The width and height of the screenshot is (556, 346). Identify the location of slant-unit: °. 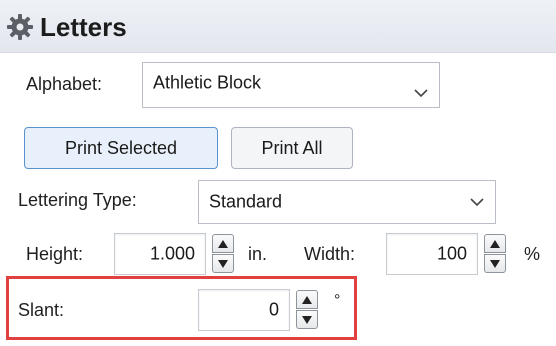
(337, 300).